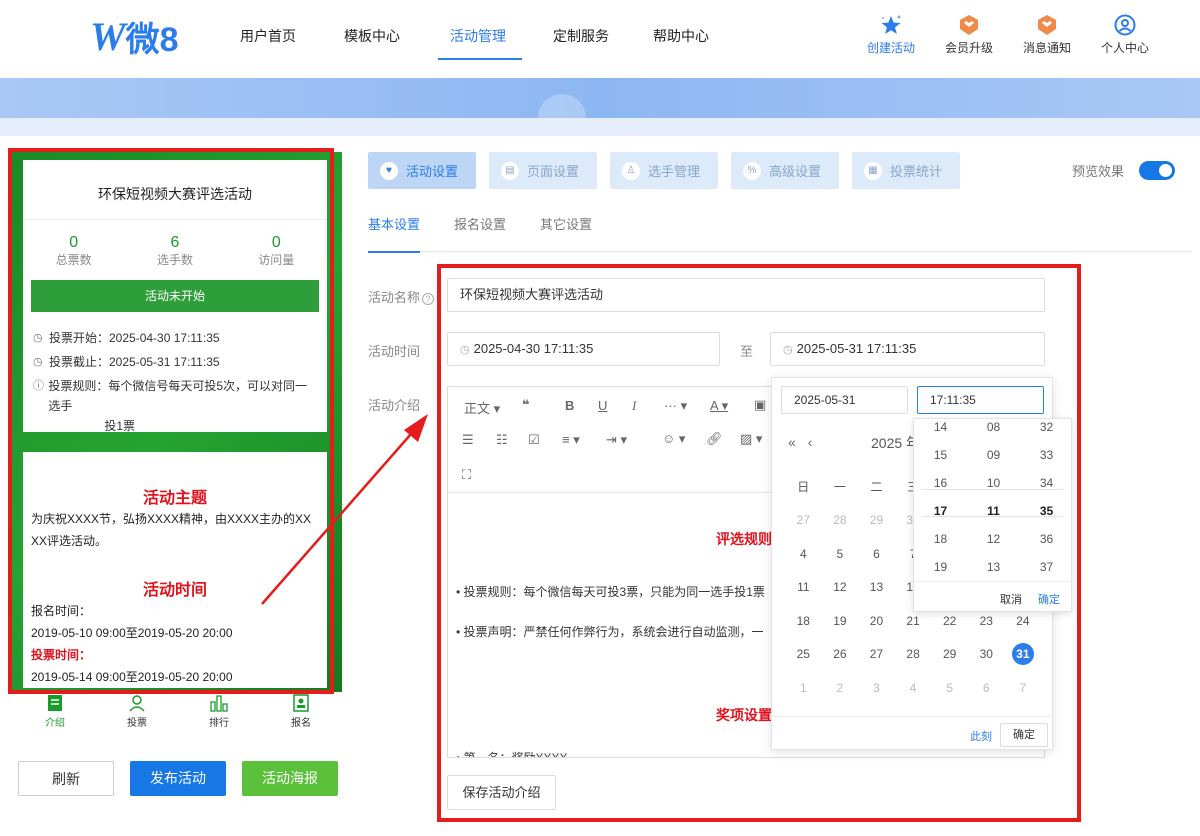 This screenshot has height=836, width=1200. I want to click on tab-advanced-settings: % 高级设置, so click(785, 170).